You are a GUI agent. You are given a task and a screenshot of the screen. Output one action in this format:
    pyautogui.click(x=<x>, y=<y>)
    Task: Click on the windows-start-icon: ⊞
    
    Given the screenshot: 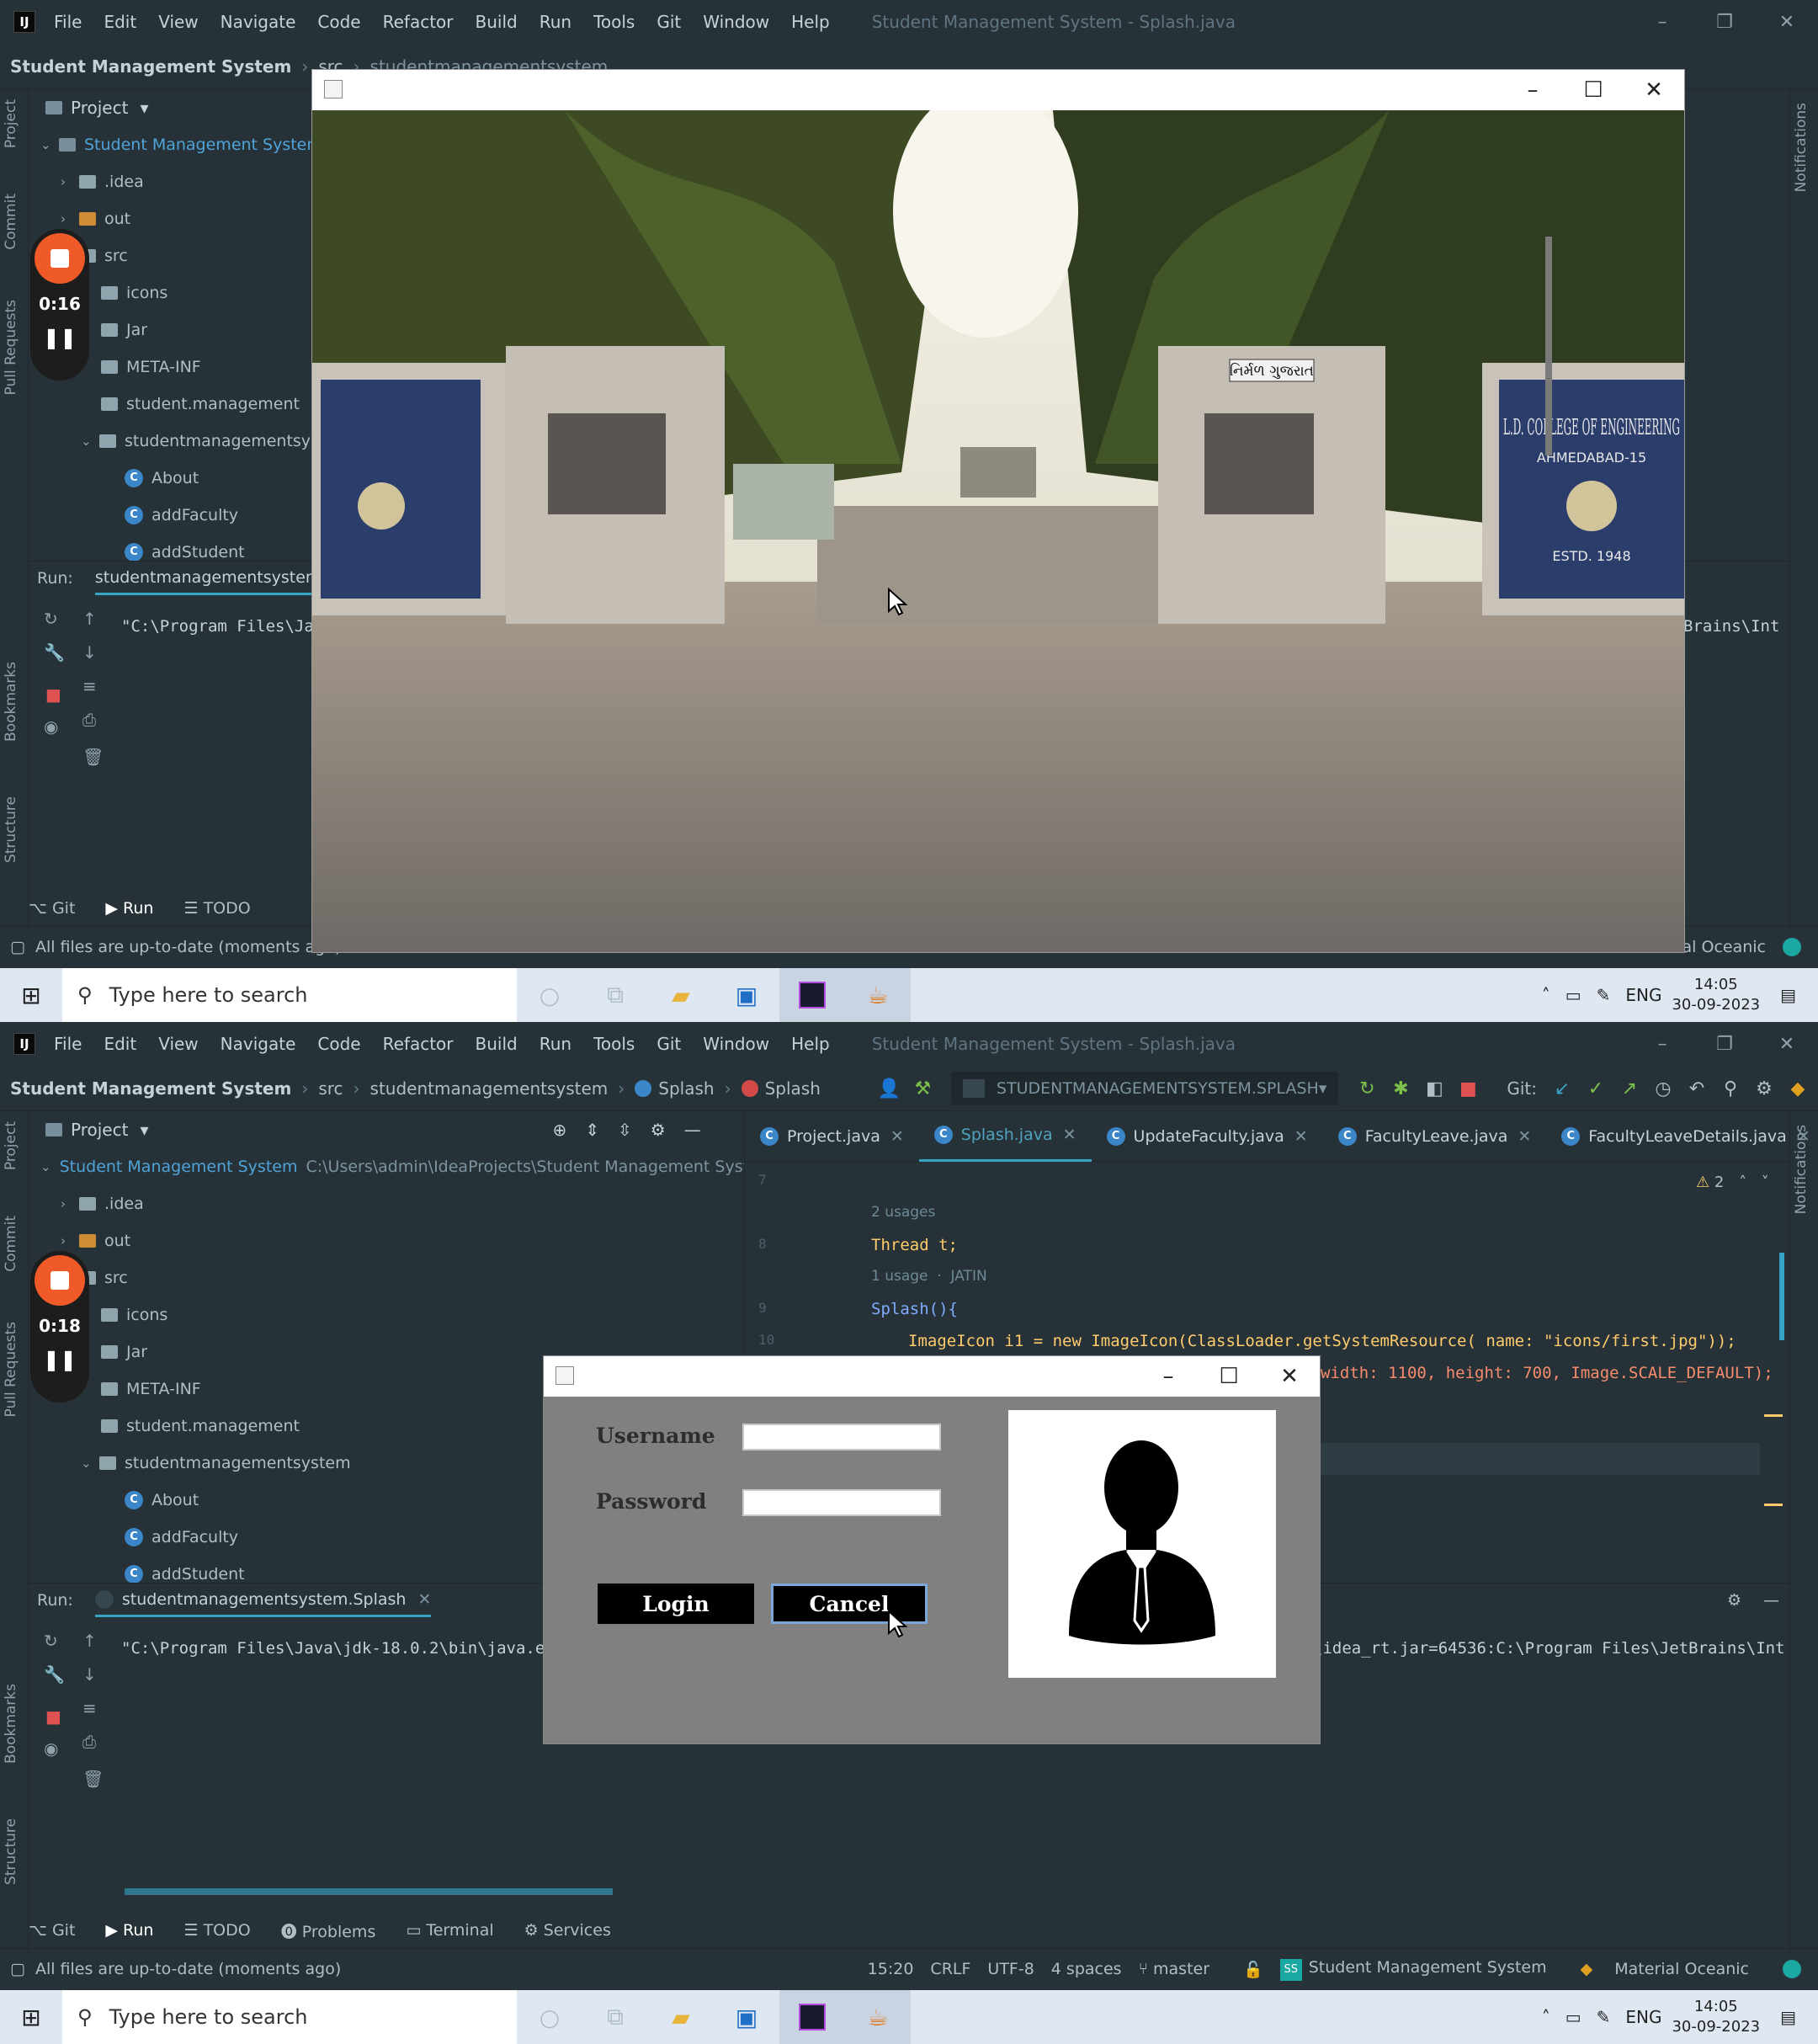 What is the action you would take?
    pyautogui.click(x=31, y=2018)
    